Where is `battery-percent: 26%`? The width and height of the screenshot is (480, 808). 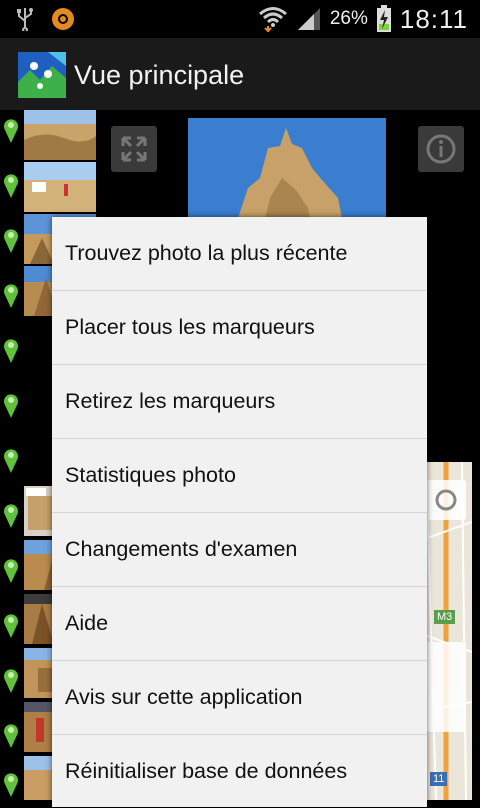
battery-percent: 26% is located at coordinates (348, 18).